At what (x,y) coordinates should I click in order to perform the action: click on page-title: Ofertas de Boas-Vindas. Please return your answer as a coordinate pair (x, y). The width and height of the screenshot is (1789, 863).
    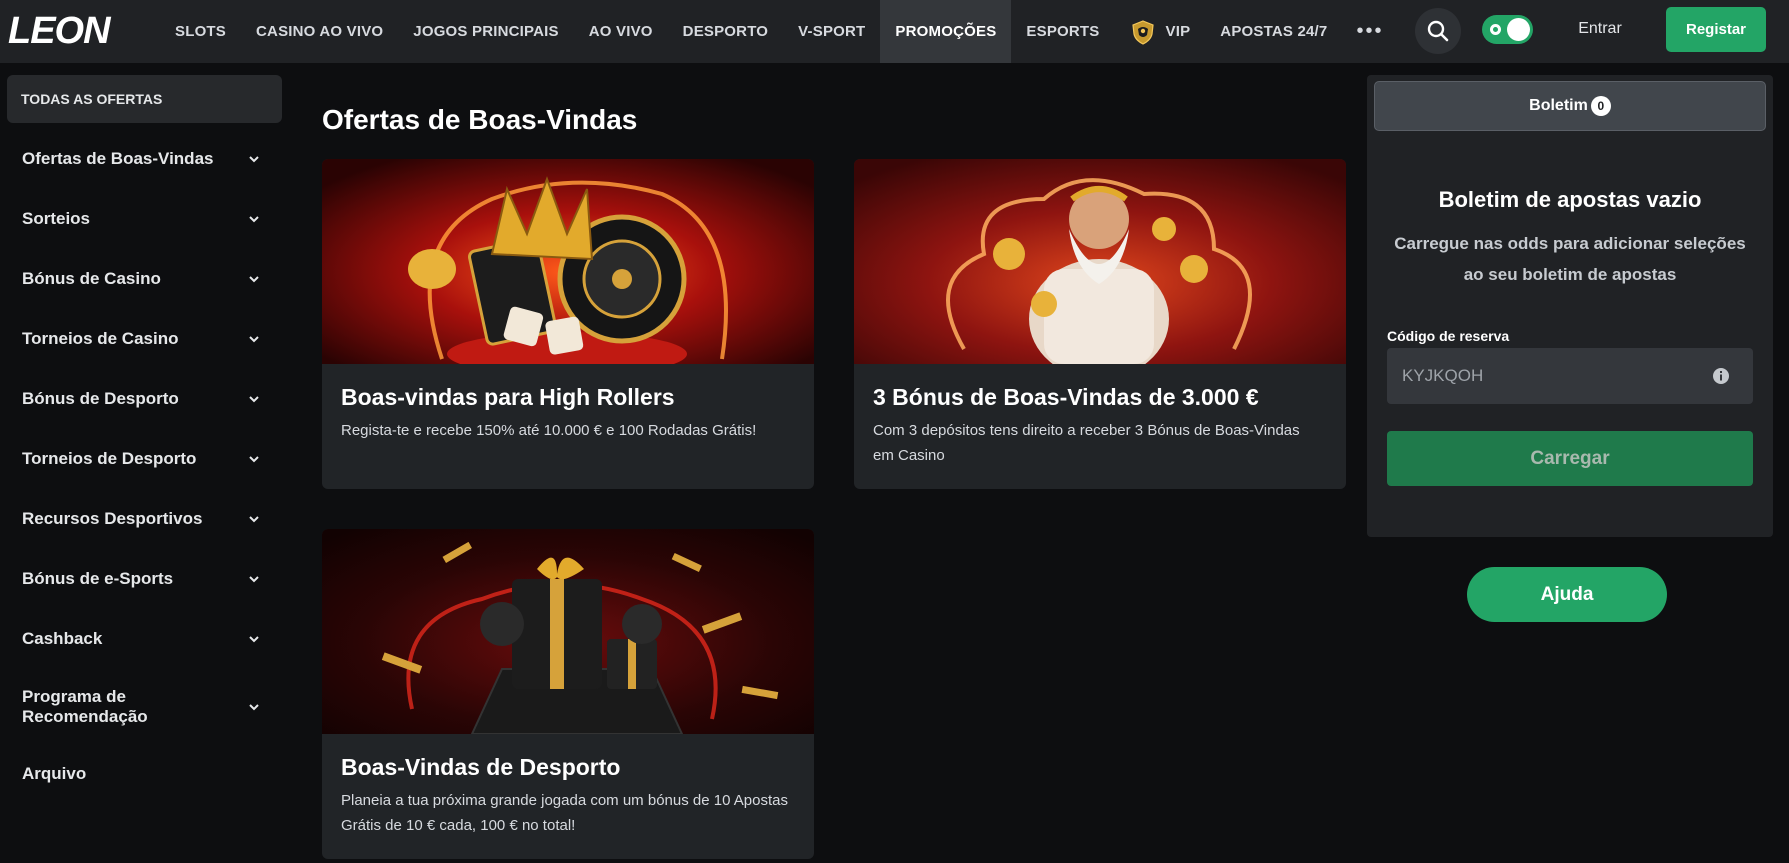
    Looking at the image, I should click on (480, 119).